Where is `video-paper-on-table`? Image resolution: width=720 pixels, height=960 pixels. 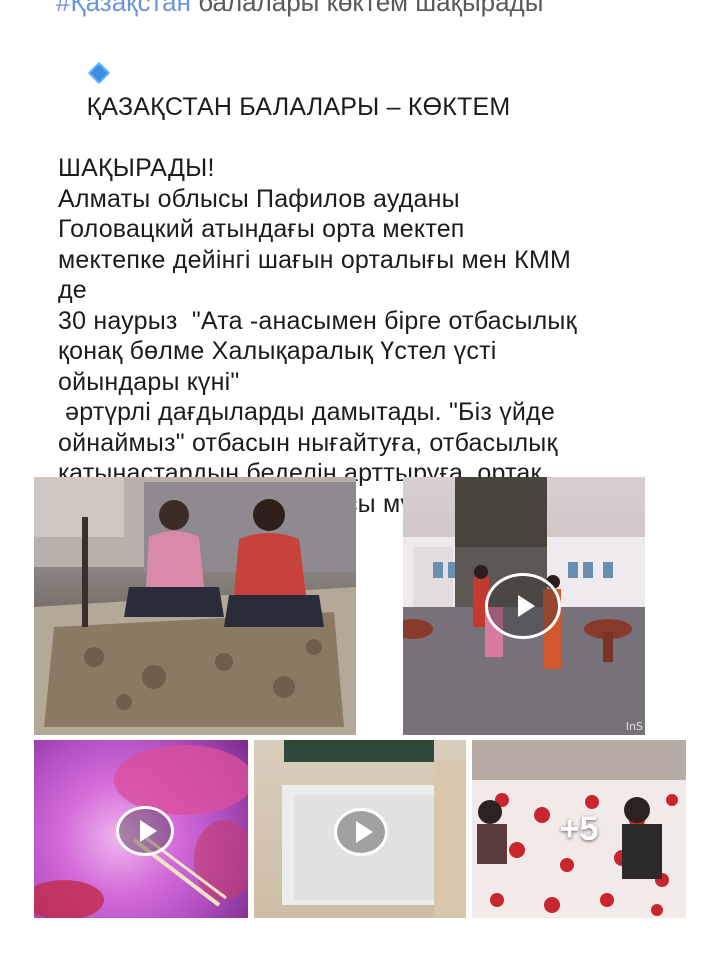 video-paper-on-table is located at coordinates (360, 829).